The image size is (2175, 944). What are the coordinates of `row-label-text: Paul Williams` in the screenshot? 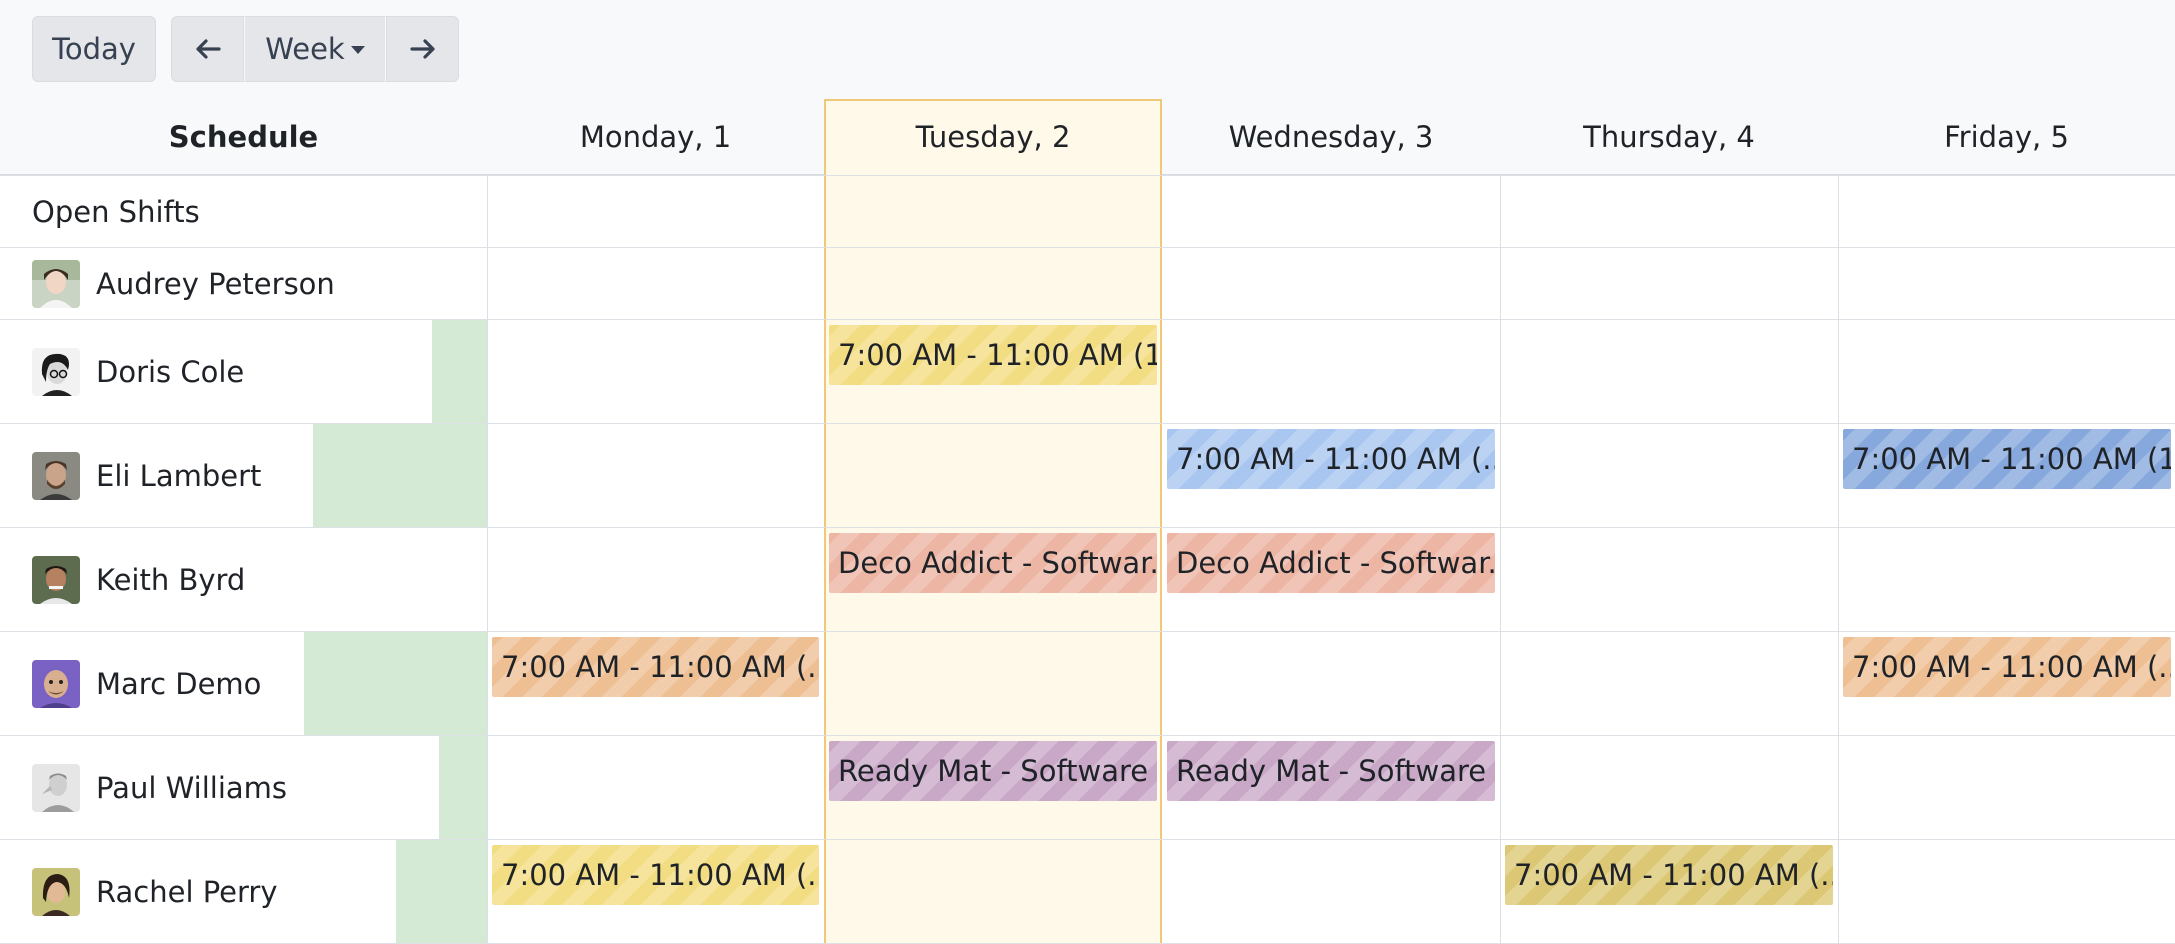 It's located at (192, 787).